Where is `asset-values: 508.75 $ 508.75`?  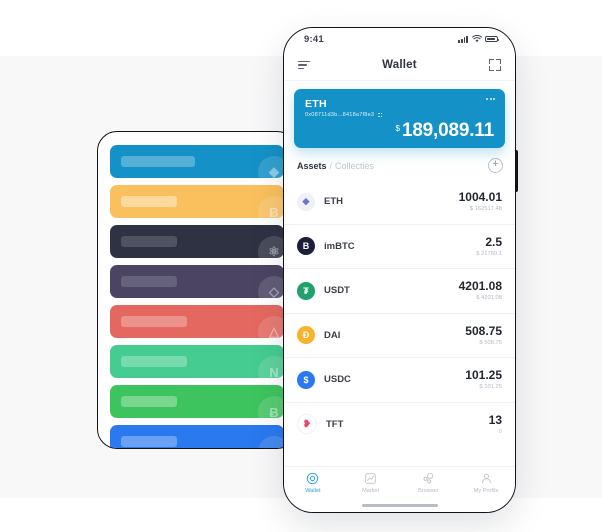
asset-values: 508.75 $ 508.75 is located at coordinates (483, 334).